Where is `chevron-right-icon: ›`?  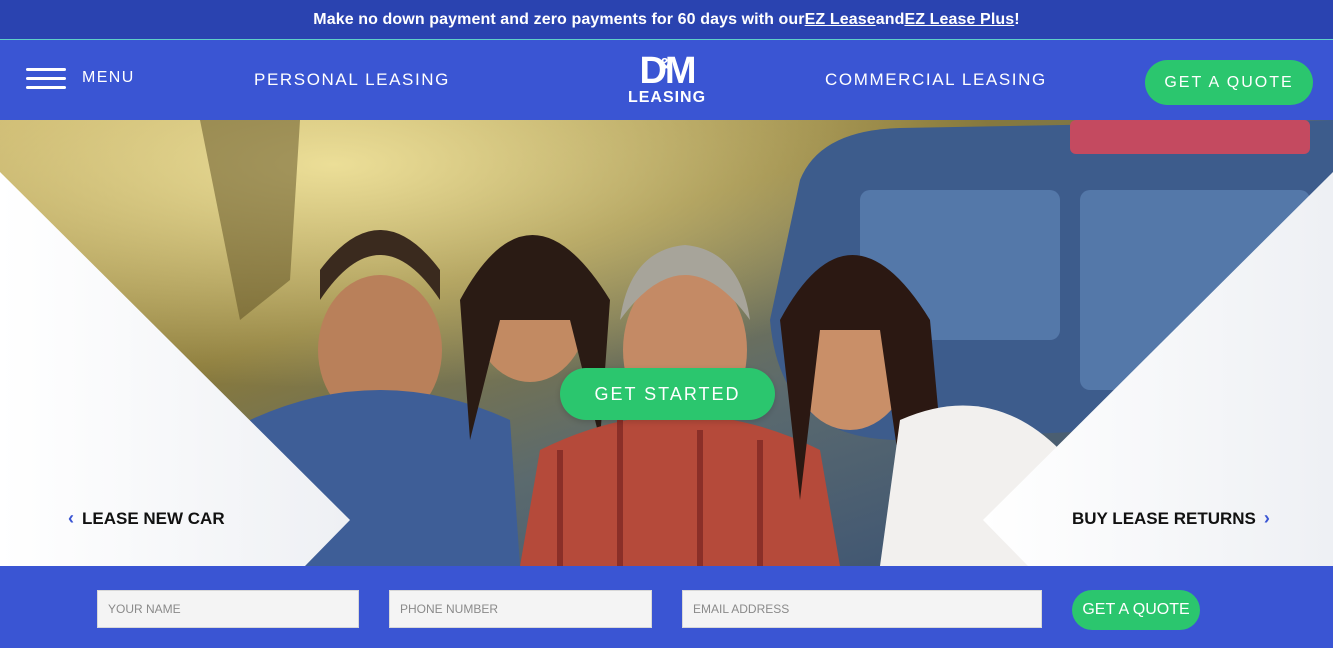 chevron-right-icon: › is located at coordinates (1266, 518).